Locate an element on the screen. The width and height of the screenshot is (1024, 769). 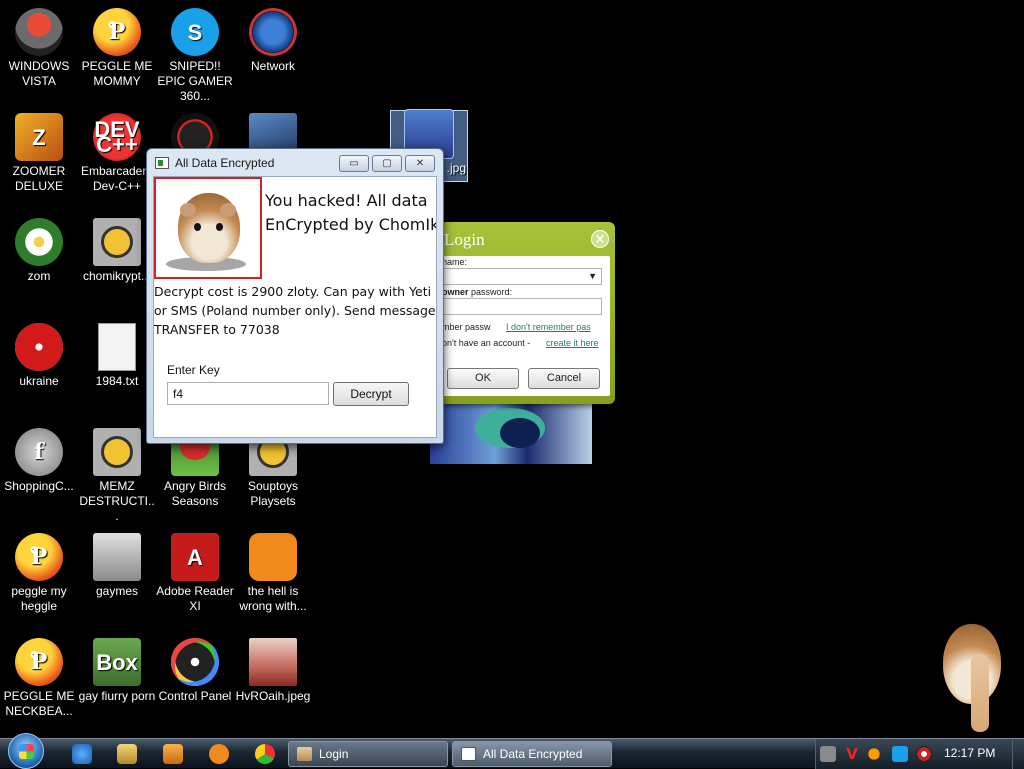
window-titlebar: All Data Encrypted ▭ ▢ ✕ is located at coordinates (295, 163).